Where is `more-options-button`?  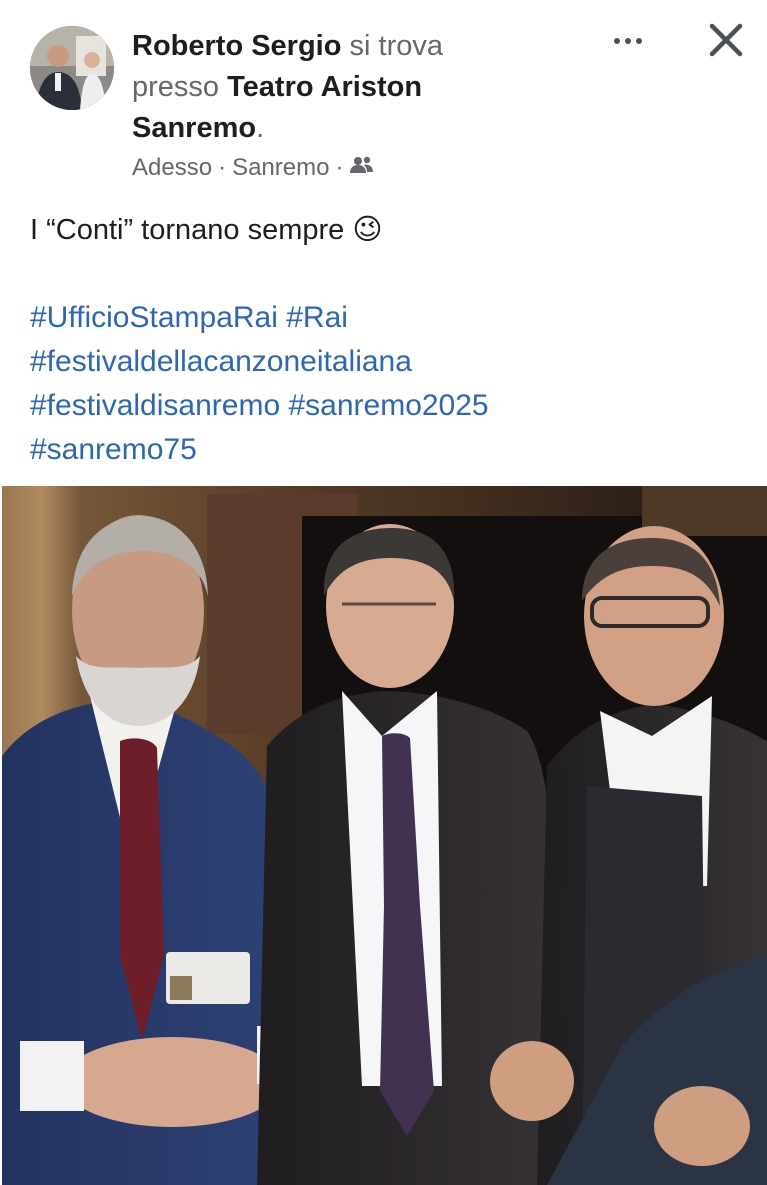 more-options-button is located at coordinates (628, 41).